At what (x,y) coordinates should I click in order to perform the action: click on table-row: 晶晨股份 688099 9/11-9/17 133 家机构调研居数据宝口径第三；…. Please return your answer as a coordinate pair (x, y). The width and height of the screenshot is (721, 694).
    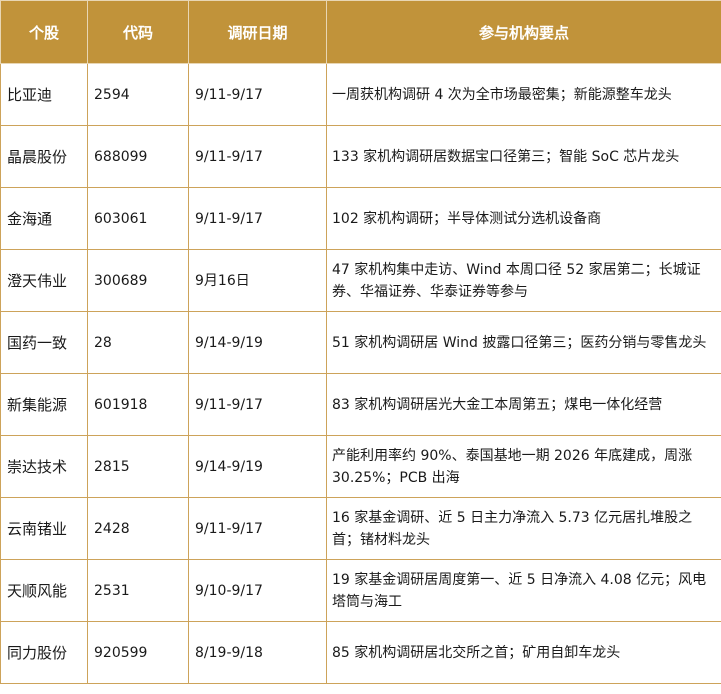
    Looking at the image, I should click on (360, 156).